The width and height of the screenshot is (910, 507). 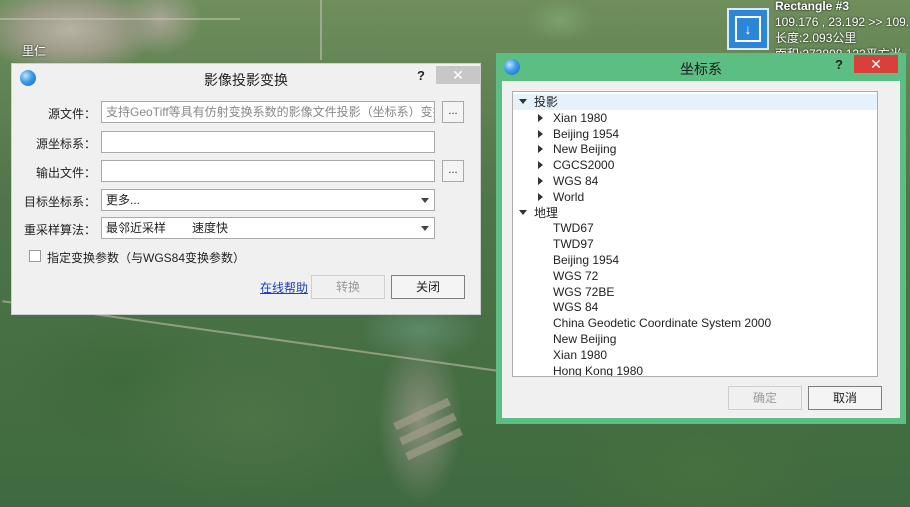 I want to click on online-help-link: 在线帮助, so click(x=284, y=287).